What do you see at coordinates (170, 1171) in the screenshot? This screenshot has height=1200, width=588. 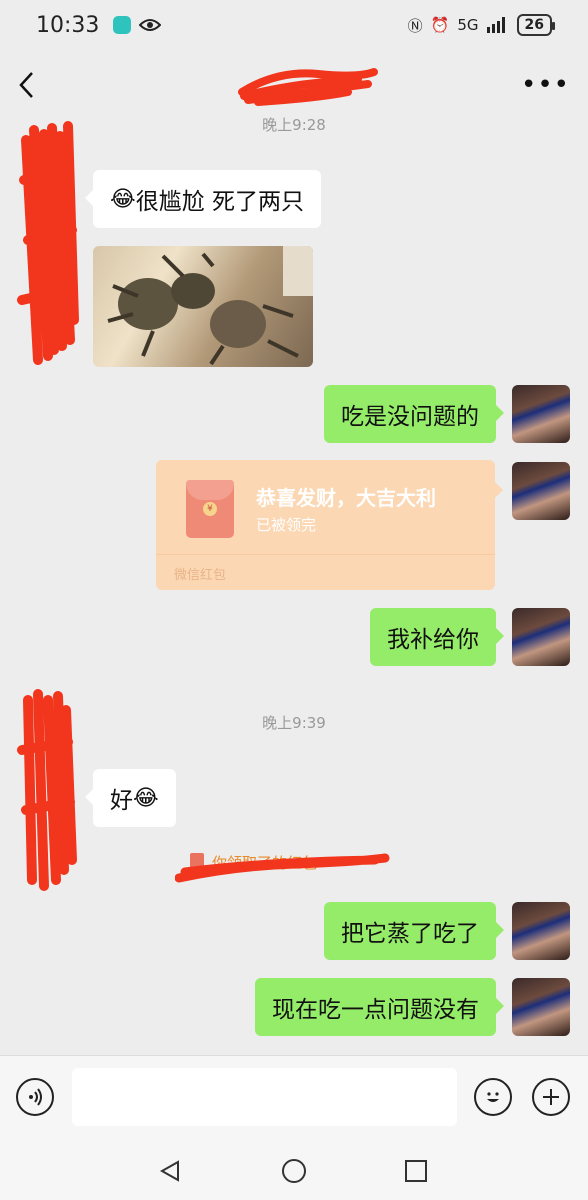 I see `nav-back-icon` at bounding box center [170, 1171].